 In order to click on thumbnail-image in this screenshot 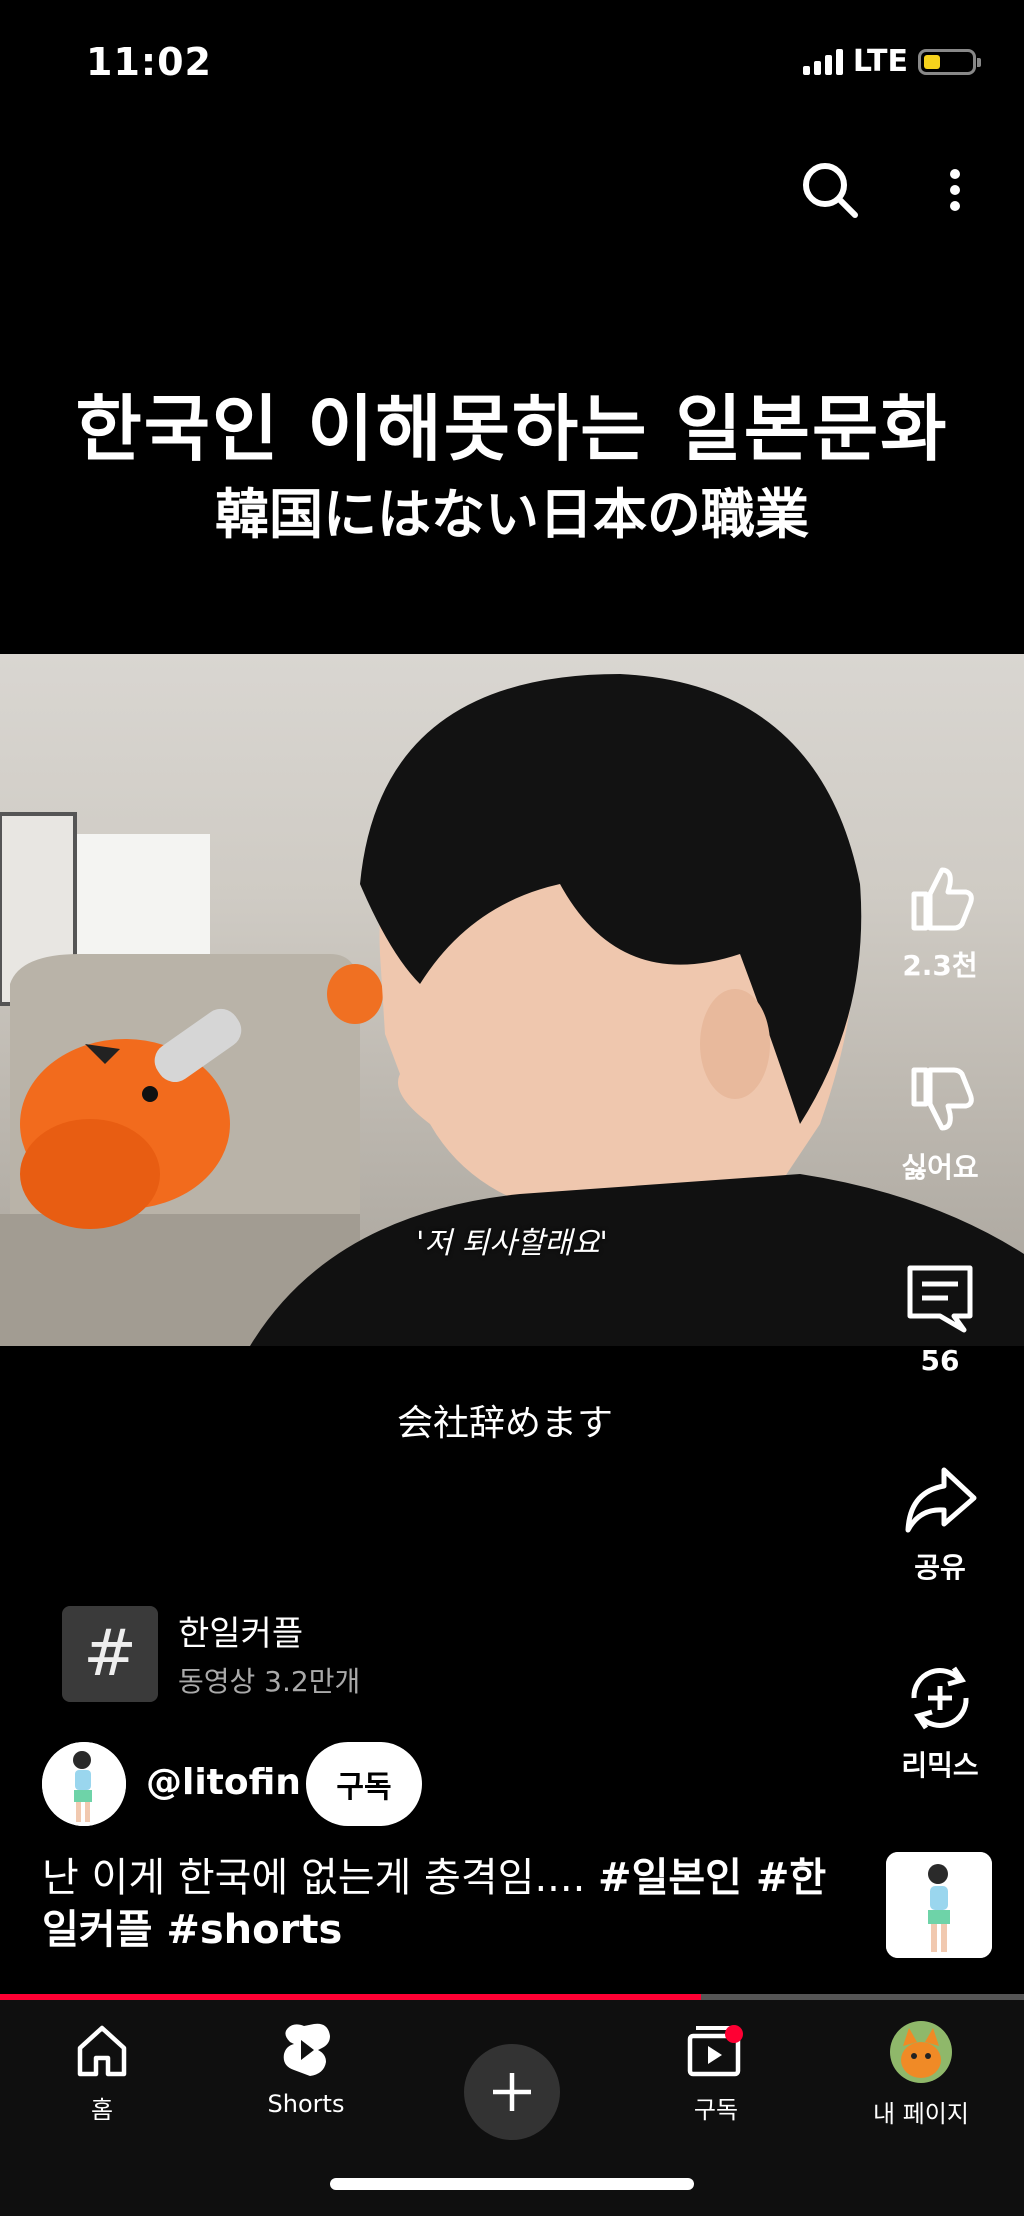, I will do `click(939, 1905)`.